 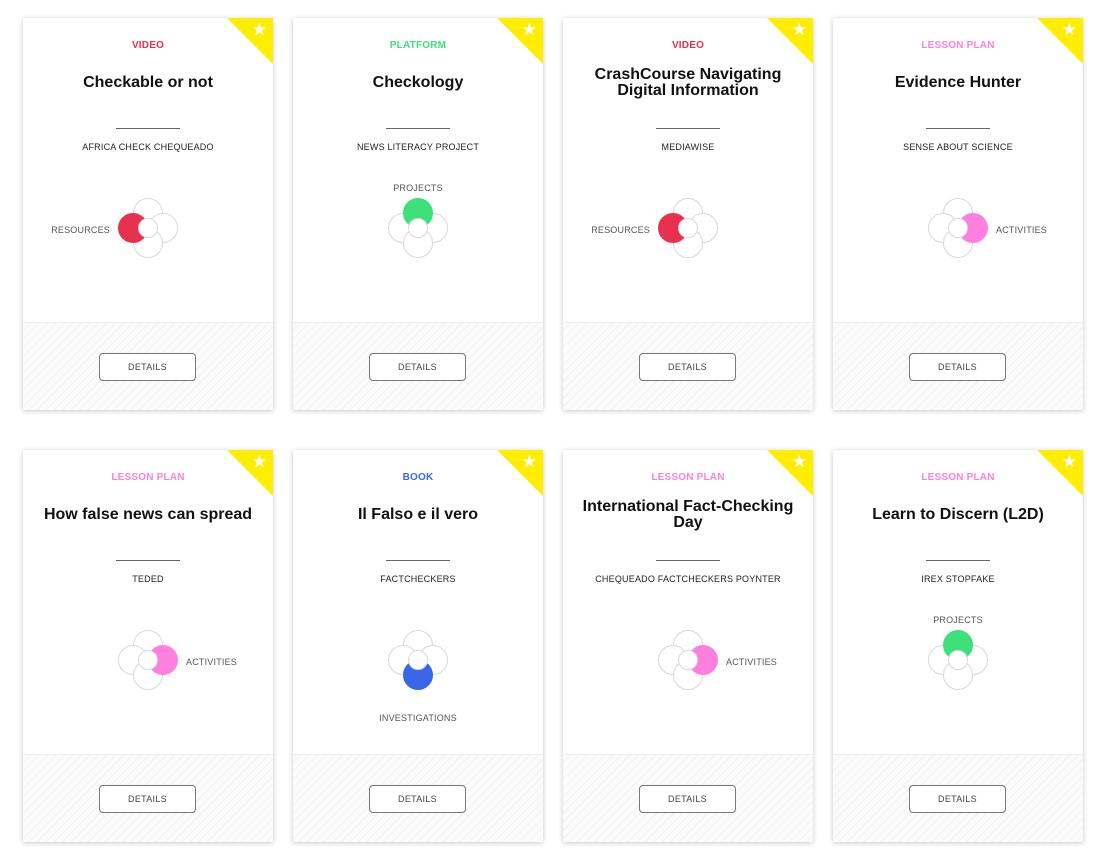 What do you see at coordinates (958, 147) in the screenshot?
I see `organizations: SENSE ABOUT SCIENCE` at bounding box center [958, 147].